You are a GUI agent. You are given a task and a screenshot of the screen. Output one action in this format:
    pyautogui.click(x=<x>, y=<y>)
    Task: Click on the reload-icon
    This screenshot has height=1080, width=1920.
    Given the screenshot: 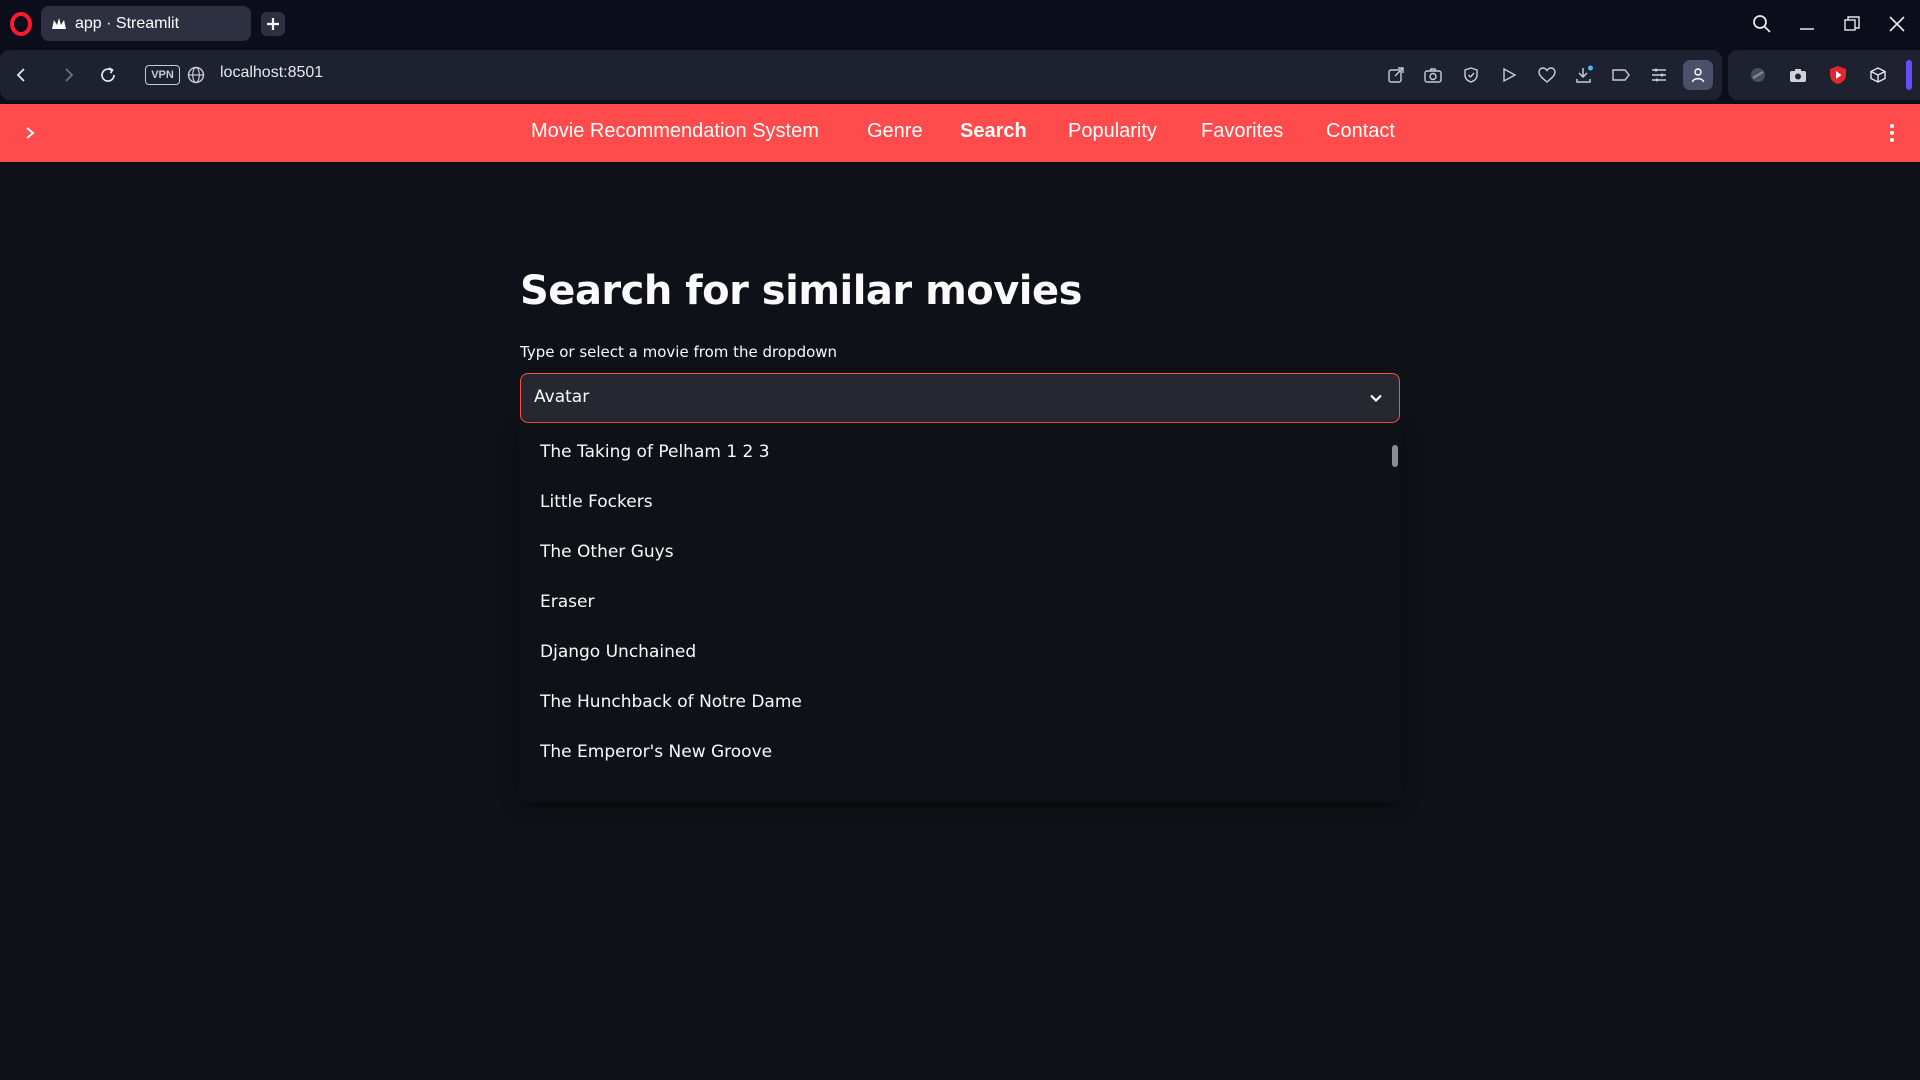 What is the action you would take?
    pyautogui.click(x=108, y=75)
    